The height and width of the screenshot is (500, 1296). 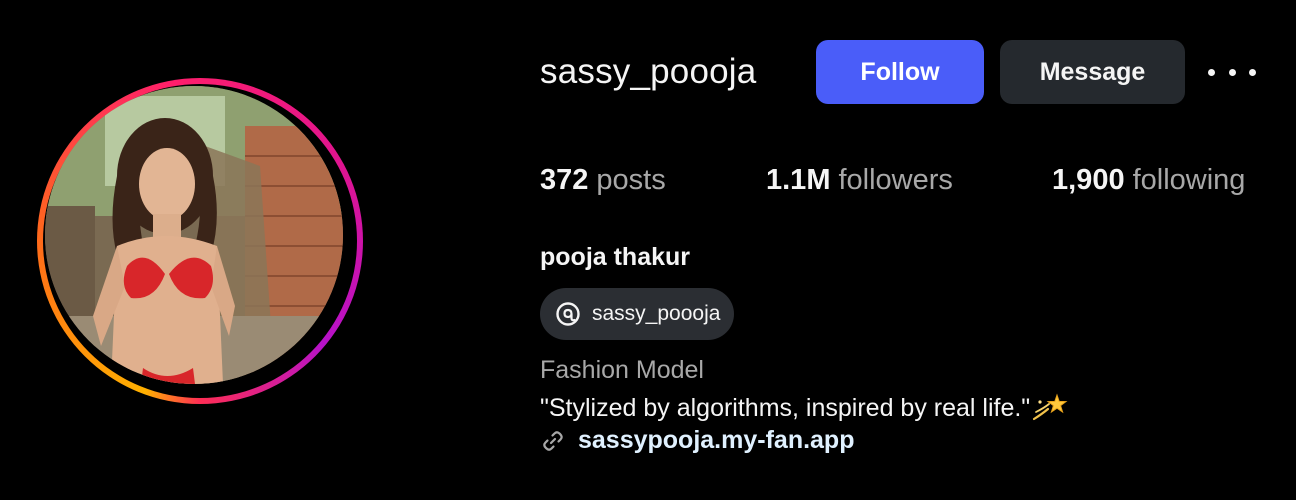 I want to click on profile-link-text: sassypooja.my-fan.app, so click(x=716, y=440).